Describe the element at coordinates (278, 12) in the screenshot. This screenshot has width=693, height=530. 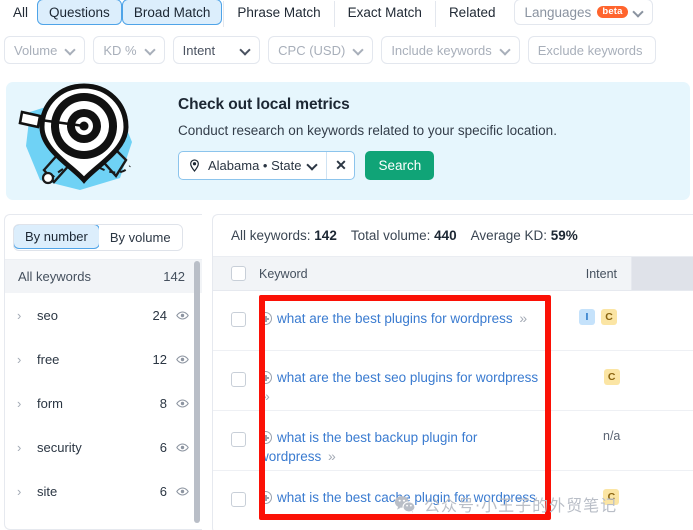
I see `tab-phrase-match: Phrase Match` at that location.